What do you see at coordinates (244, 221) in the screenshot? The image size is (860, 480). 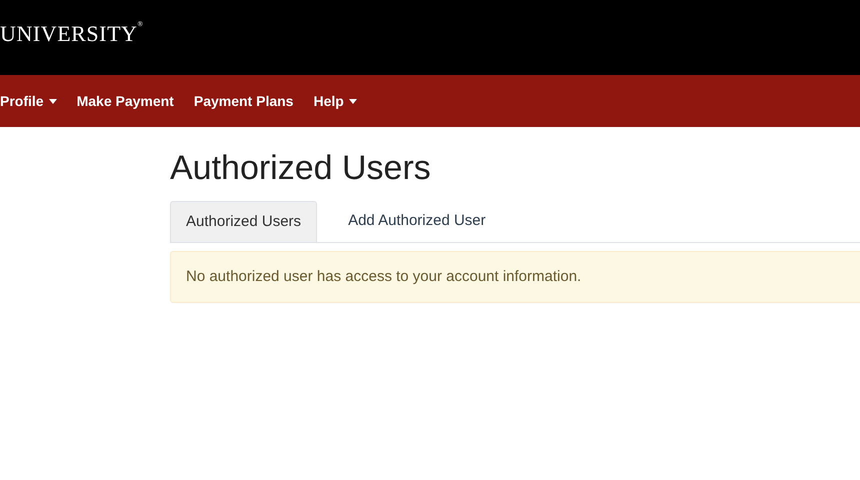 I see `tab: Authorized Users` at bounding box center [244, 221].